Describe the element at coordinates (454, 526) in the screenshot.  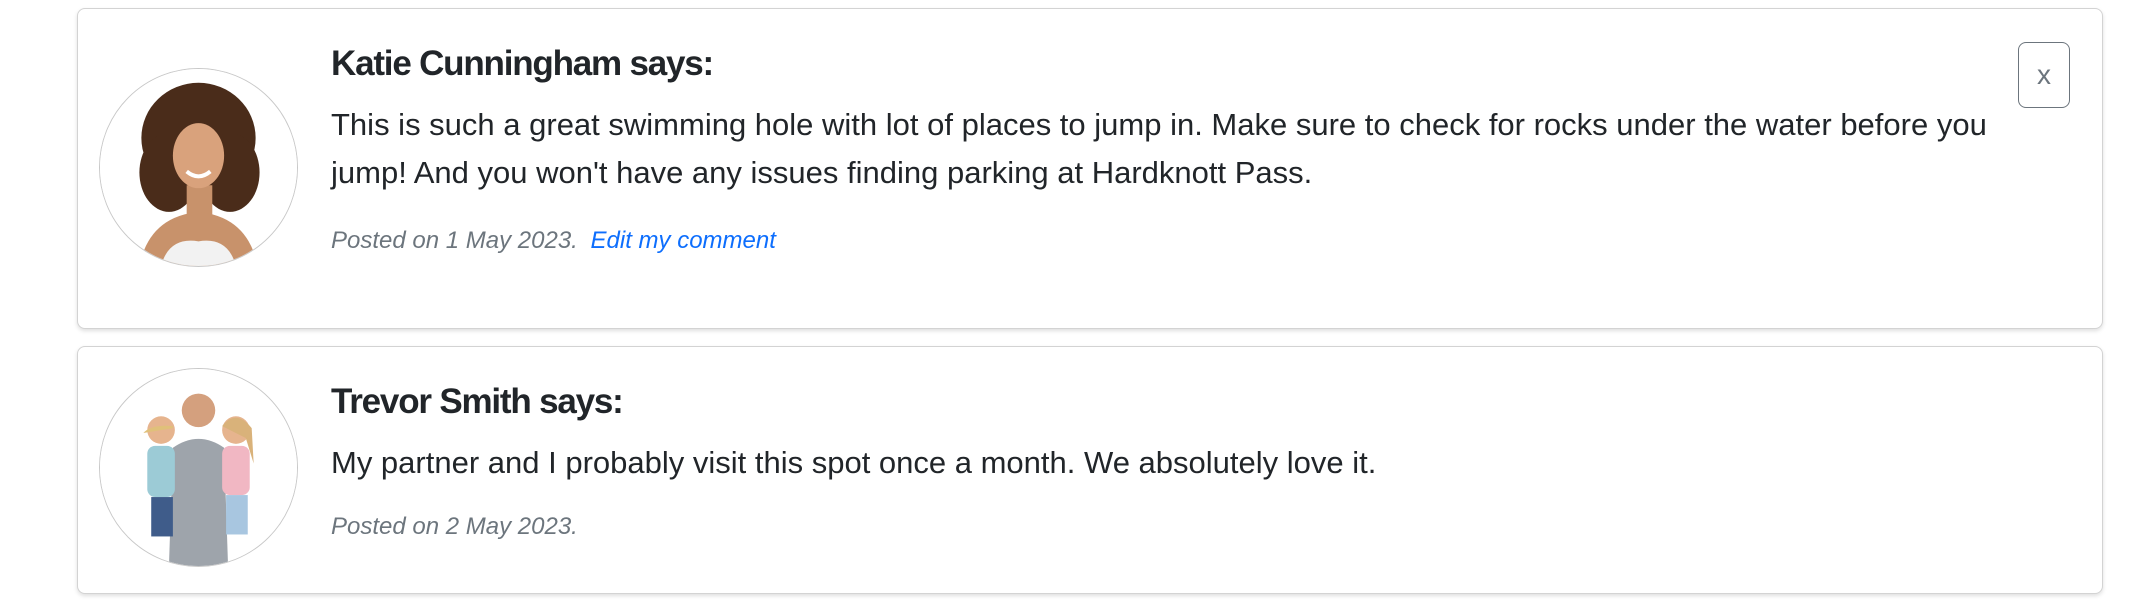
I see `posted-date: Posted on 2 May 2023.` at that location.